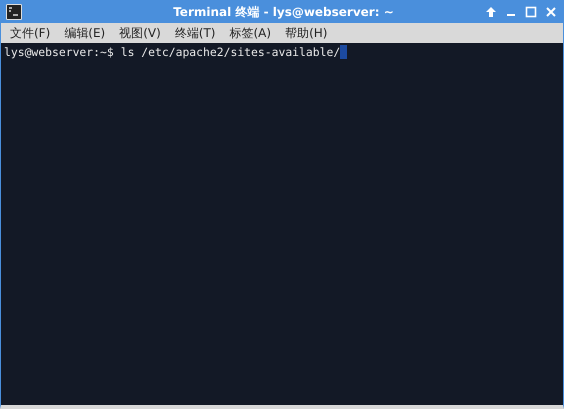 The height and width of the screenshot is (409, 564). I want to click on menu-item: 视图(V), so click(140, 33).